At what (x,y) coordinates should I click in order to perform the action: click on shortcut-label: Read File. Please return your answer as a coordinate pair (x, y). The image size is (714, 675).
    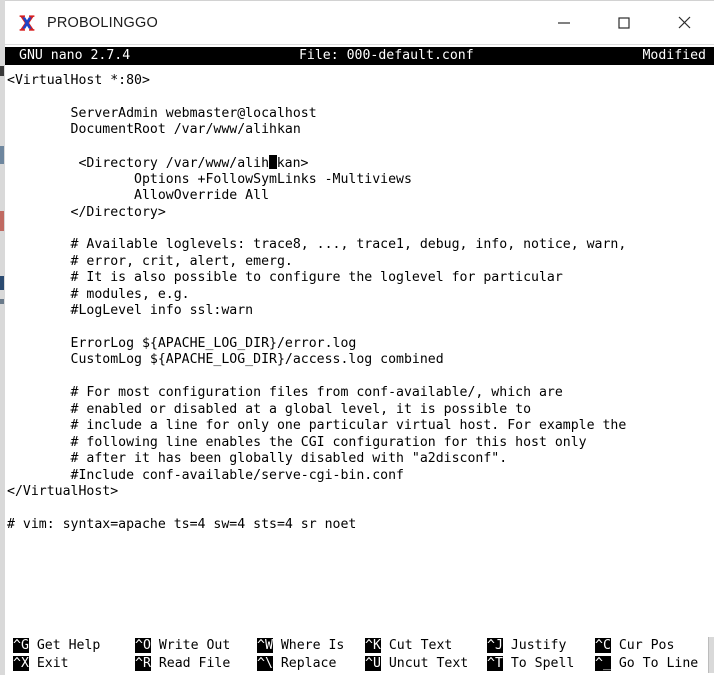
    Looking at the image, I should click on (190, 663).